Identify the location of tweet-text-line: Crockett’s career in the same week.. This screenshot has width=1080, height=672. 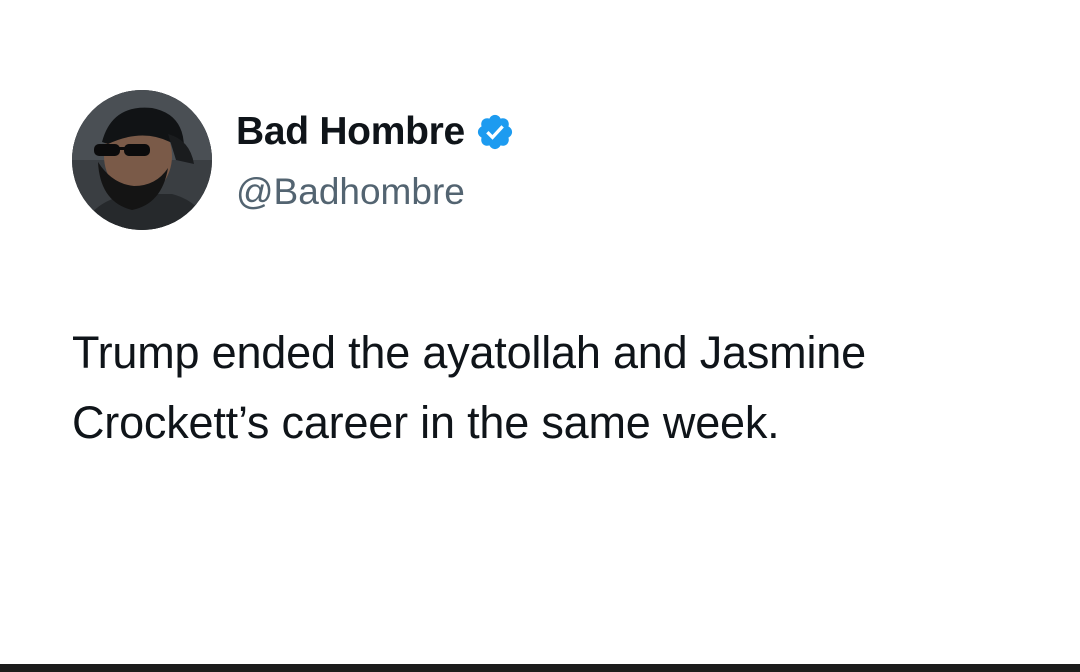
(426, 422).